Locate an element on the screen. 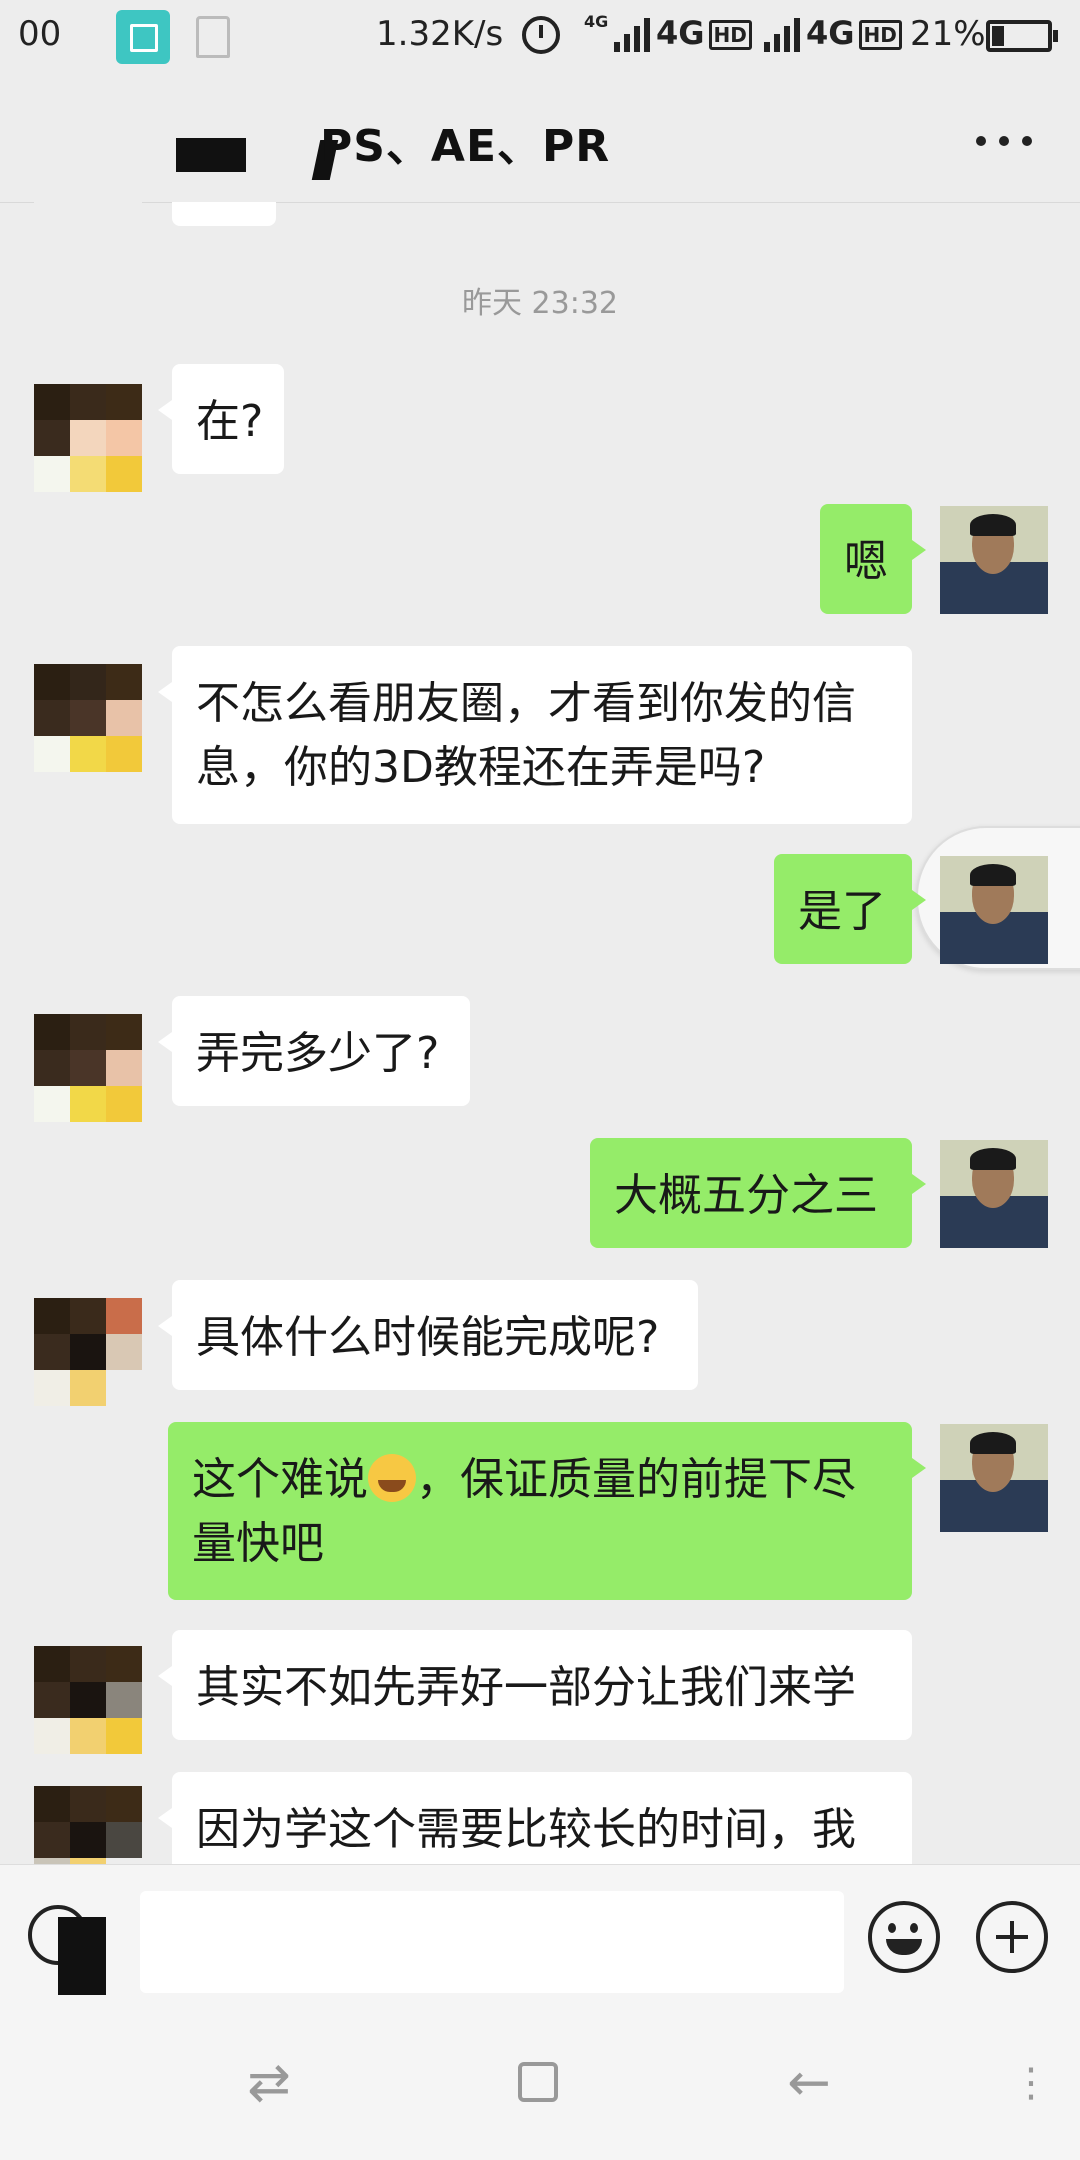 This screenshot has height=2160, width=1080. hd-badge-2: HD is located at coordinates (880, 35).